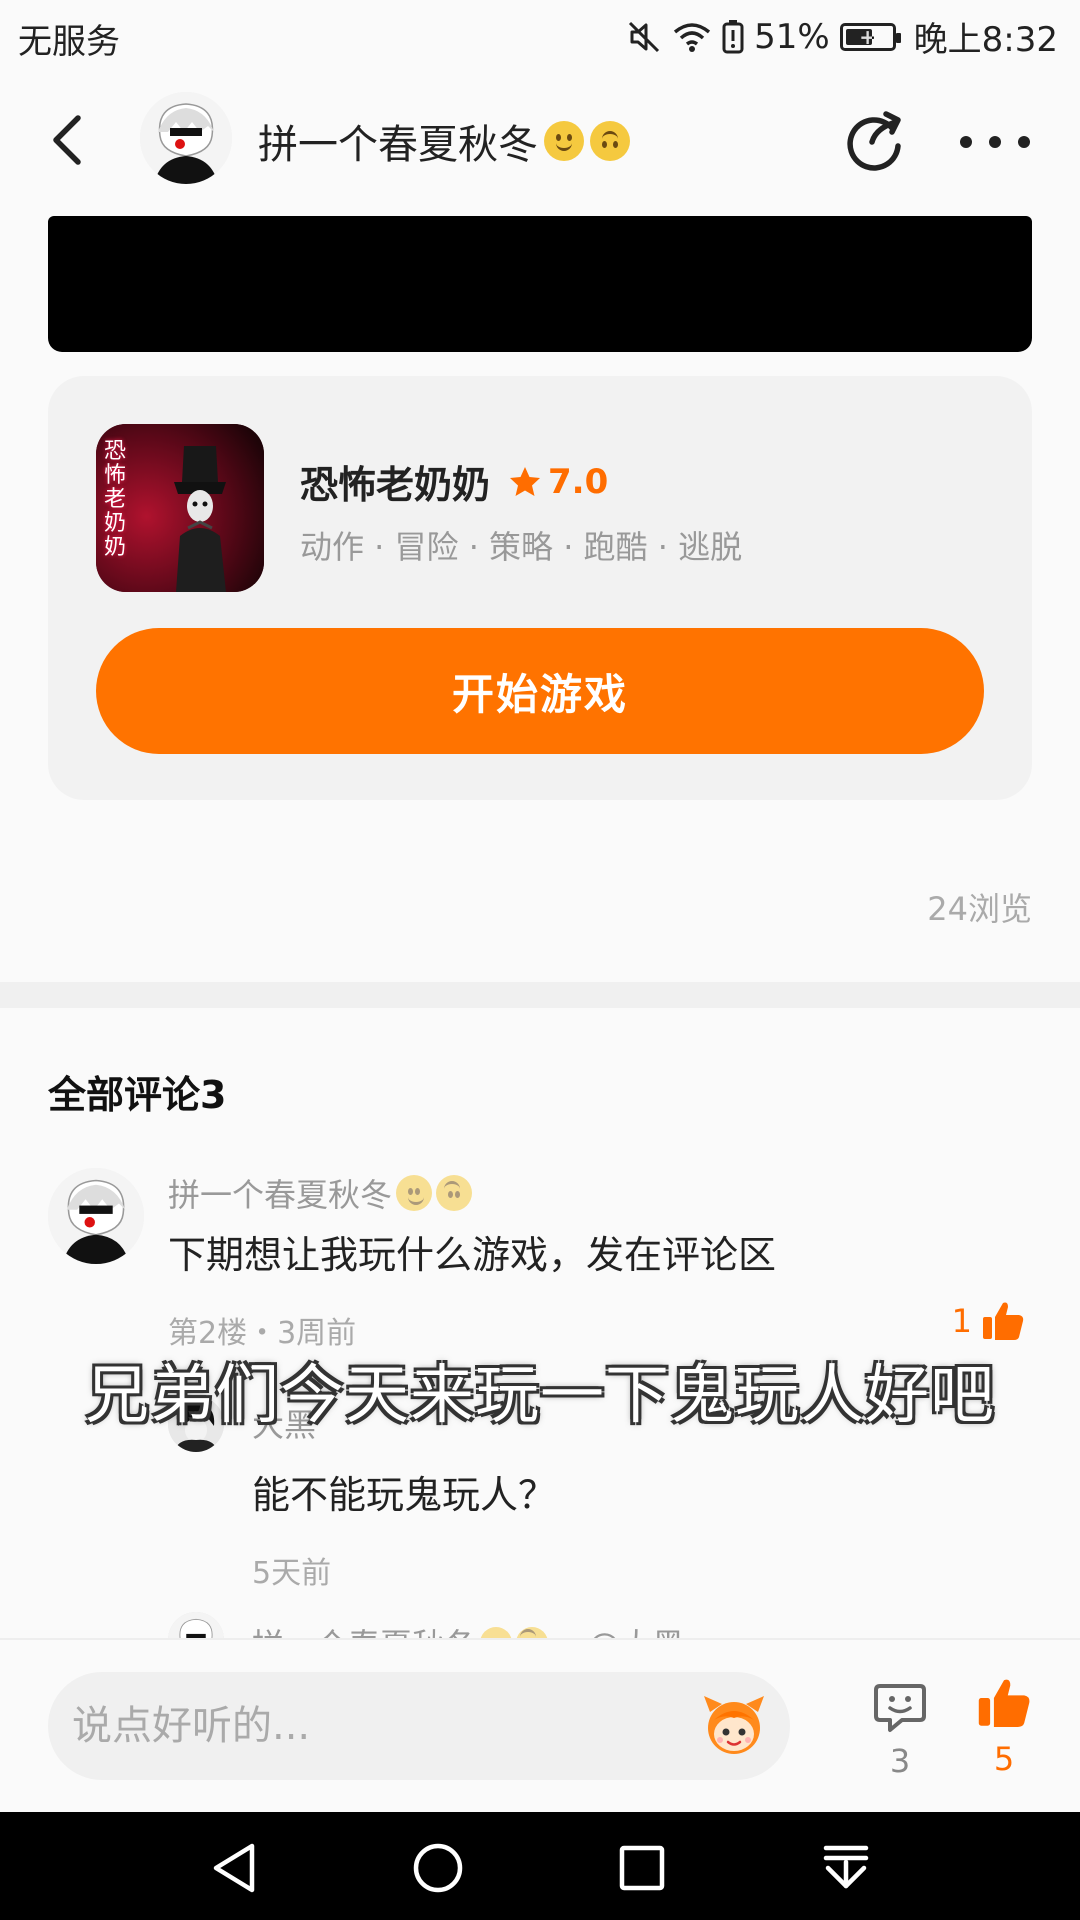 Image resolution: width=1080 pixels, height=1920 pixels. I want to click on battery-percent: 51%, so click(792, 36).